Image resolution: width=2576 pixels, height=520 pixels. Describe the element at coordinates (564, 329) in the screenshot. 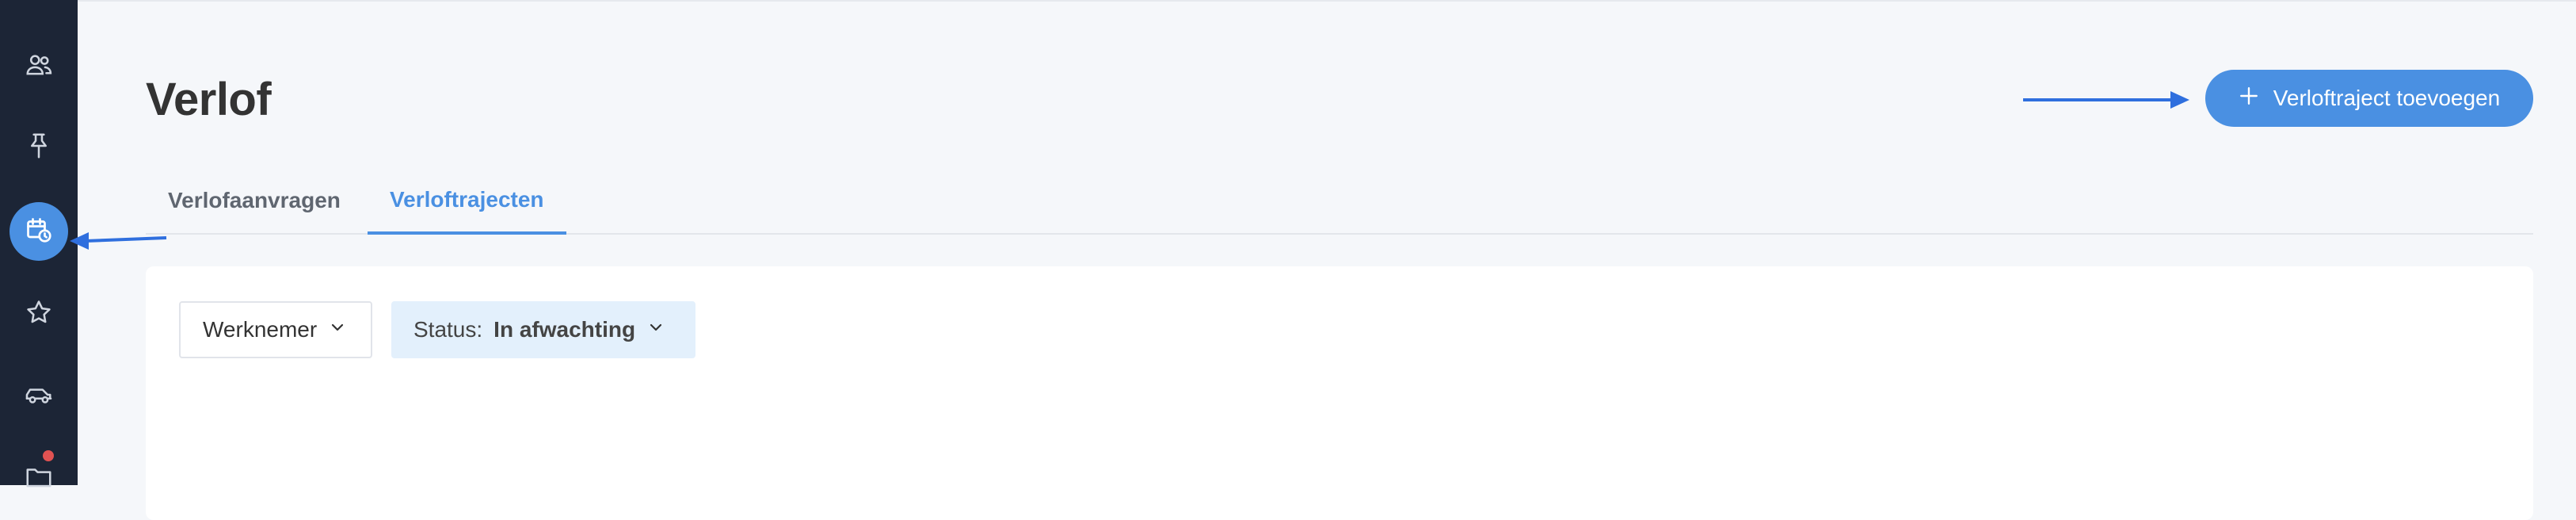

I see `status-filter-value: In afwachting` at that location.